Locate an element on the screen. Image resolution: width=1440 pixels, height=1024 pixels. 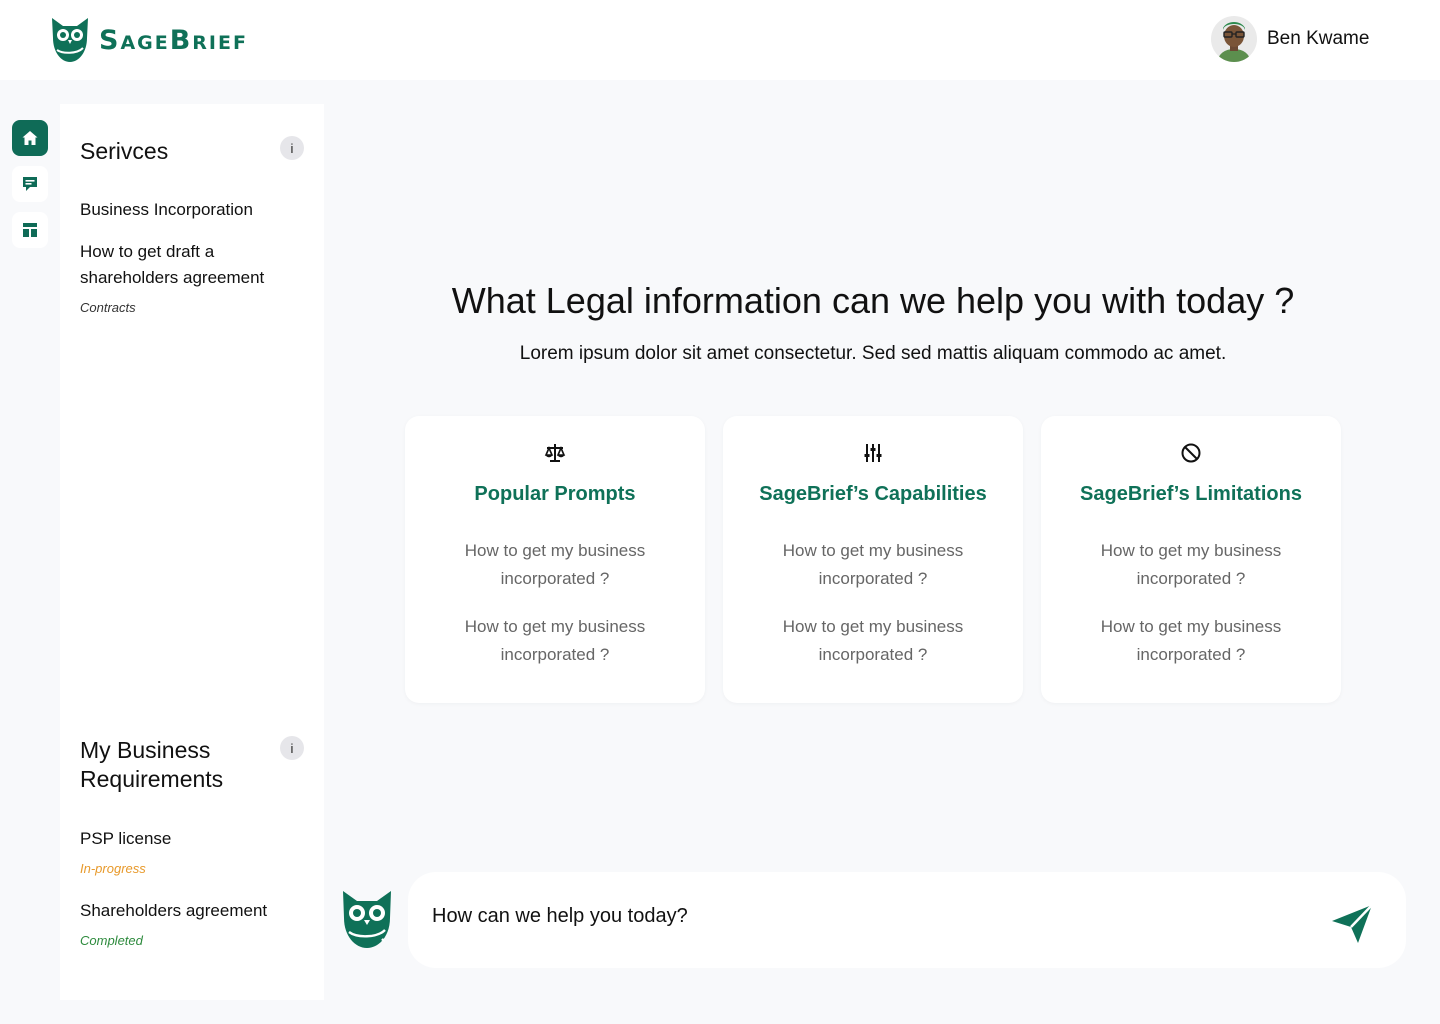
services-title: Serivces is located at coordinates (124, 151).